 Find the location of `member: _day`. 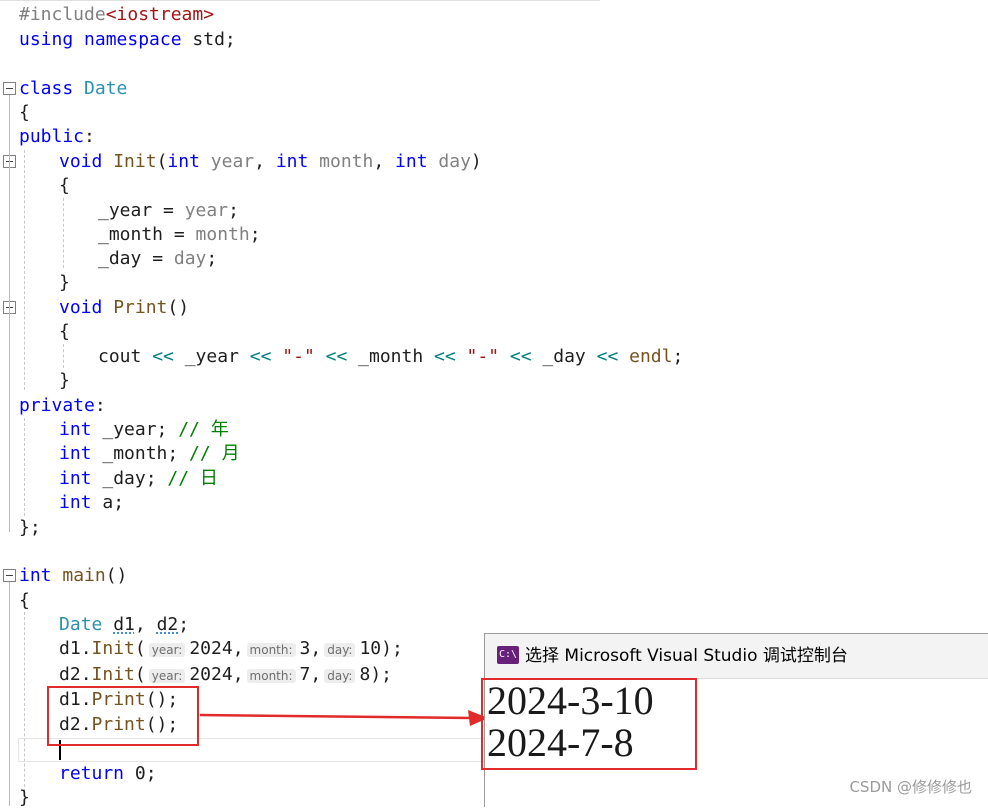

member: _day is located at coordinates (120, 258).